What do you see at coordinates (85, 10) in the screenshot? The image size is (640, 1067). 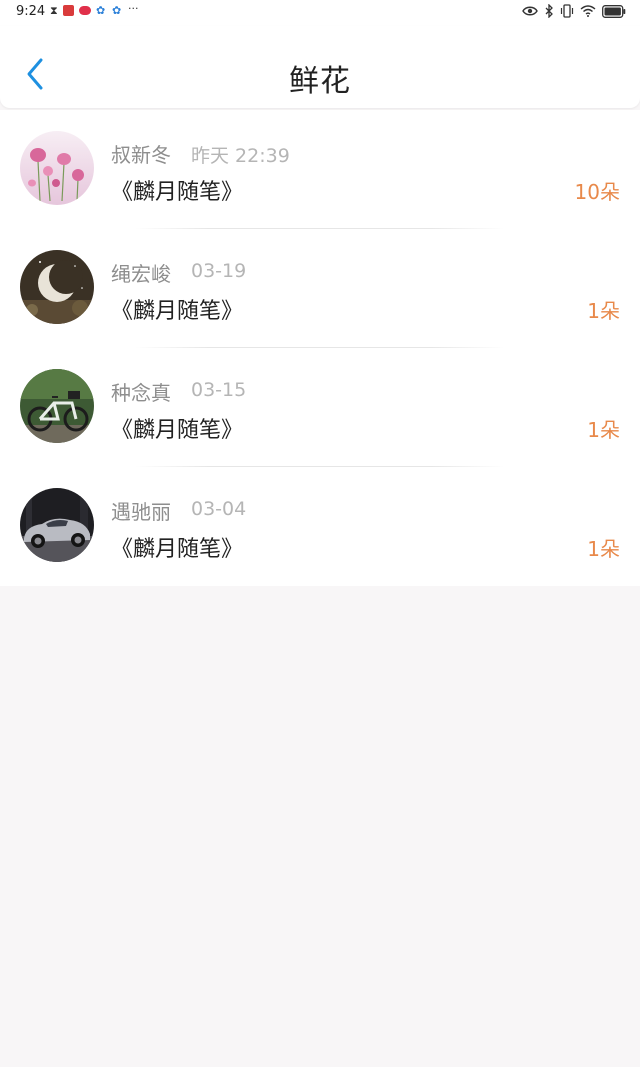 I see `video-app-icon` at bounding box center [85, 10].